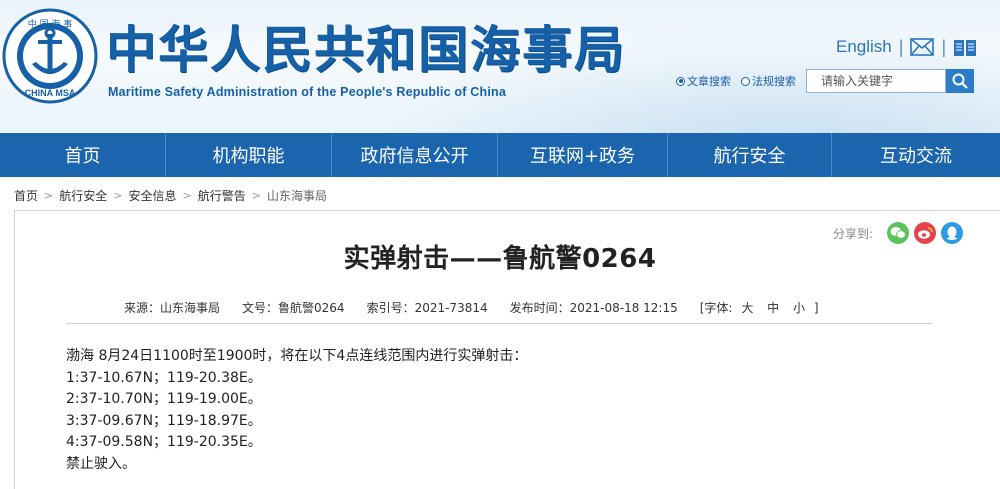 The height and width of the screenshot is (489, 1000). What do you see at coordinates (583, 155) in the screenshot?
I see `nav-item-internet-gov: 互联网+政务` at bounding box center [583, 155].